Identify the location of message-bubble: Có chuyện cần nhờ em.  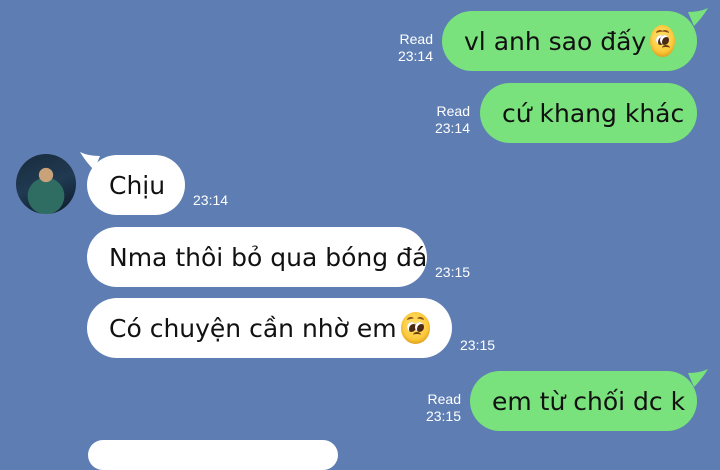
(269, 328).